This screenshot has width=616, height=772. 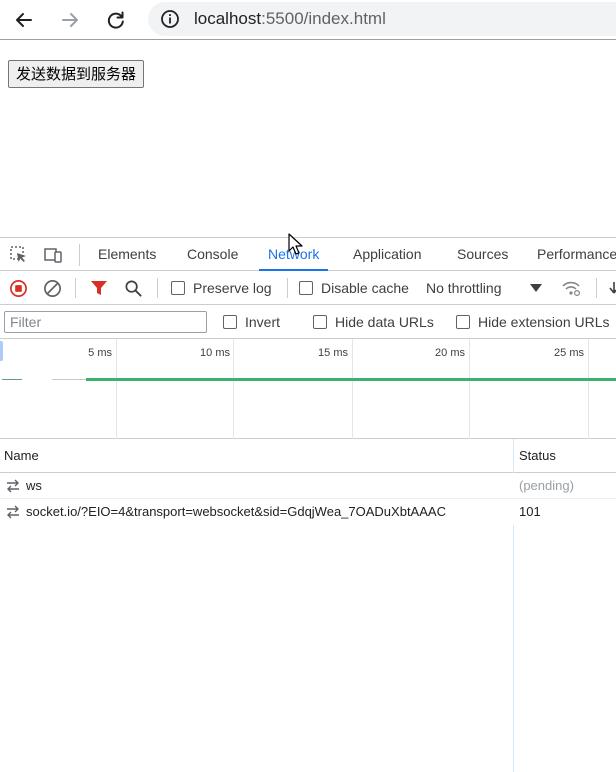 I want to click on column-header-name: Name, so click(x=21, y=456).